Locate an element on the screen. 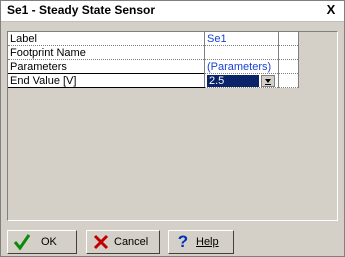  property-name: End Value [V] is located at coordinates (106, 80).